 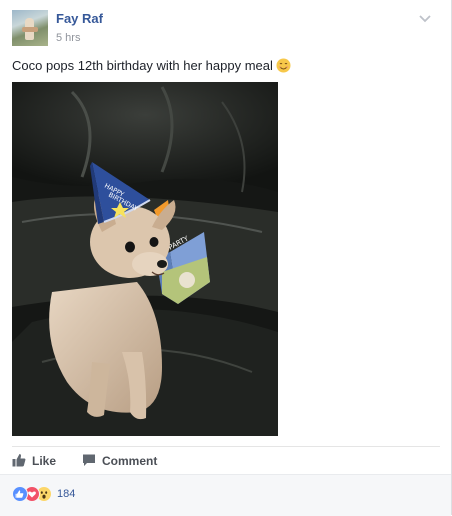 What do you see at coordinates (283, 65) in the screenshot?
I see `smiling-face-emoji-icon` at bounding box center [283, 65].